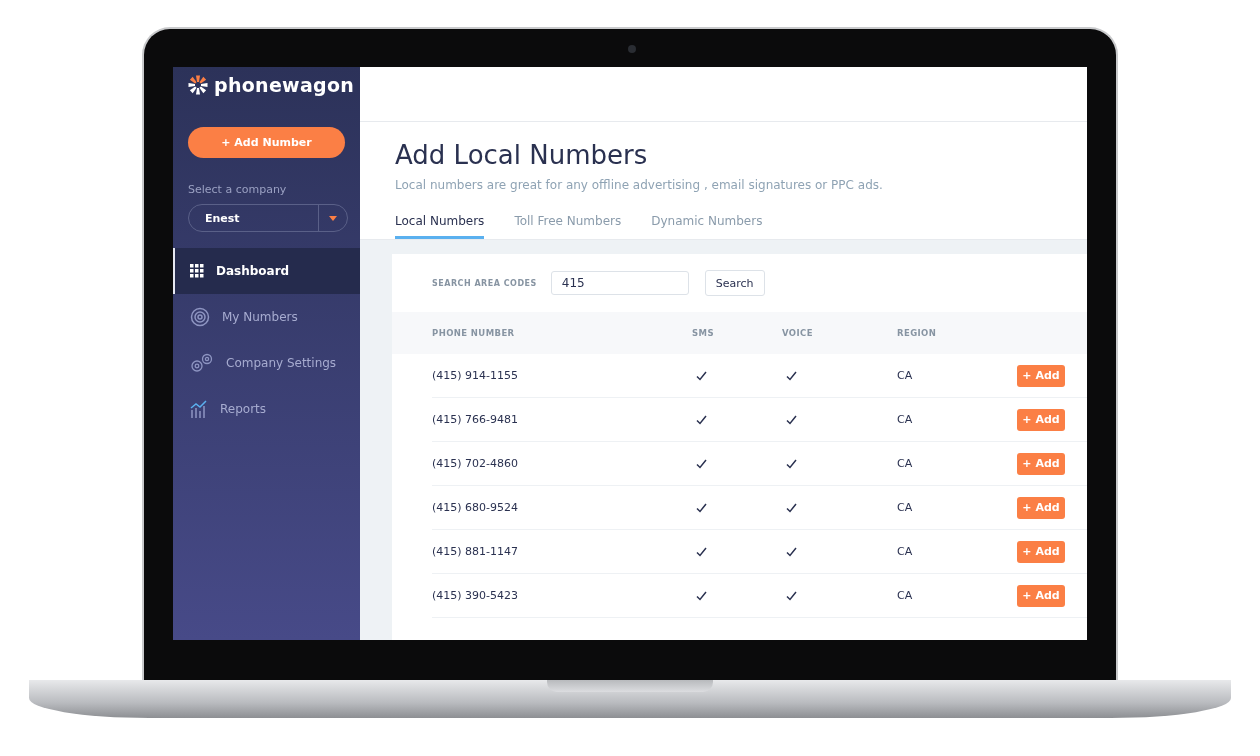 Image resolution: width=1260 pixels, height=756 pixels. I want to click on phone-number: (415) 766-9481, so click(476, 419).